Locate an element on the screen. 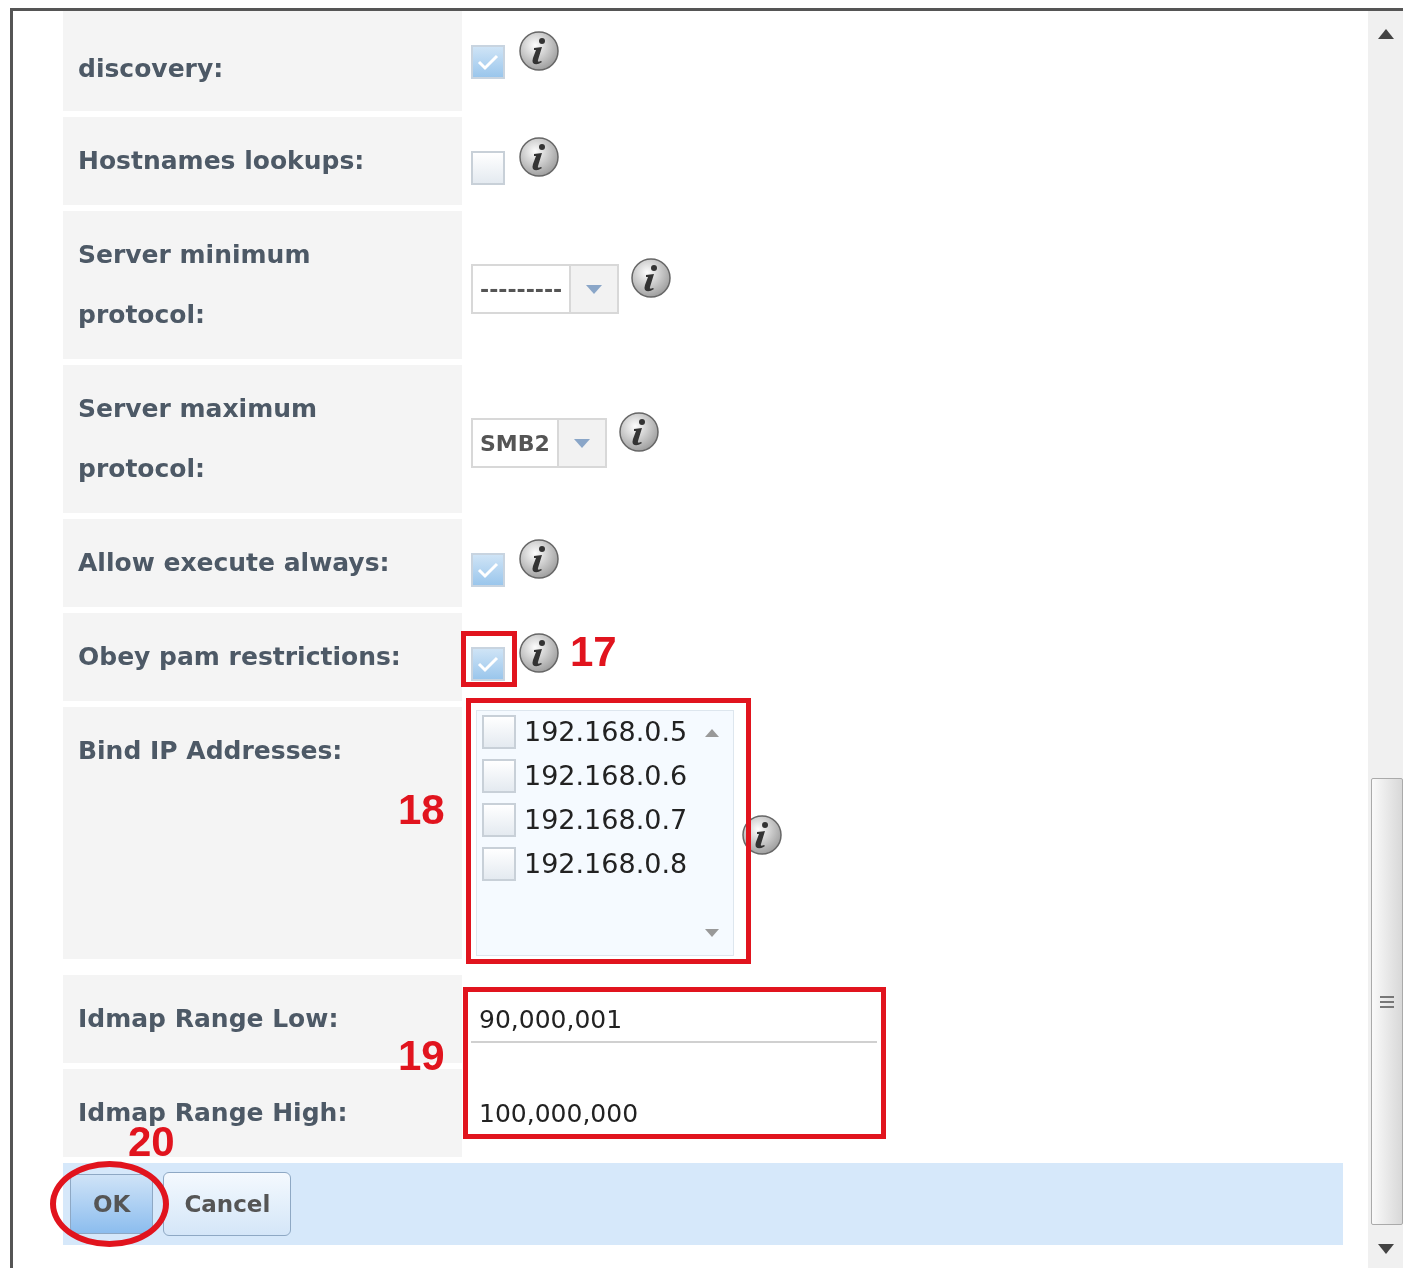 Image resolution: width=1403 pixels, height=1268 pixels. ip-address-option: 192.168.0.8 is located at coordinates (606, 864).